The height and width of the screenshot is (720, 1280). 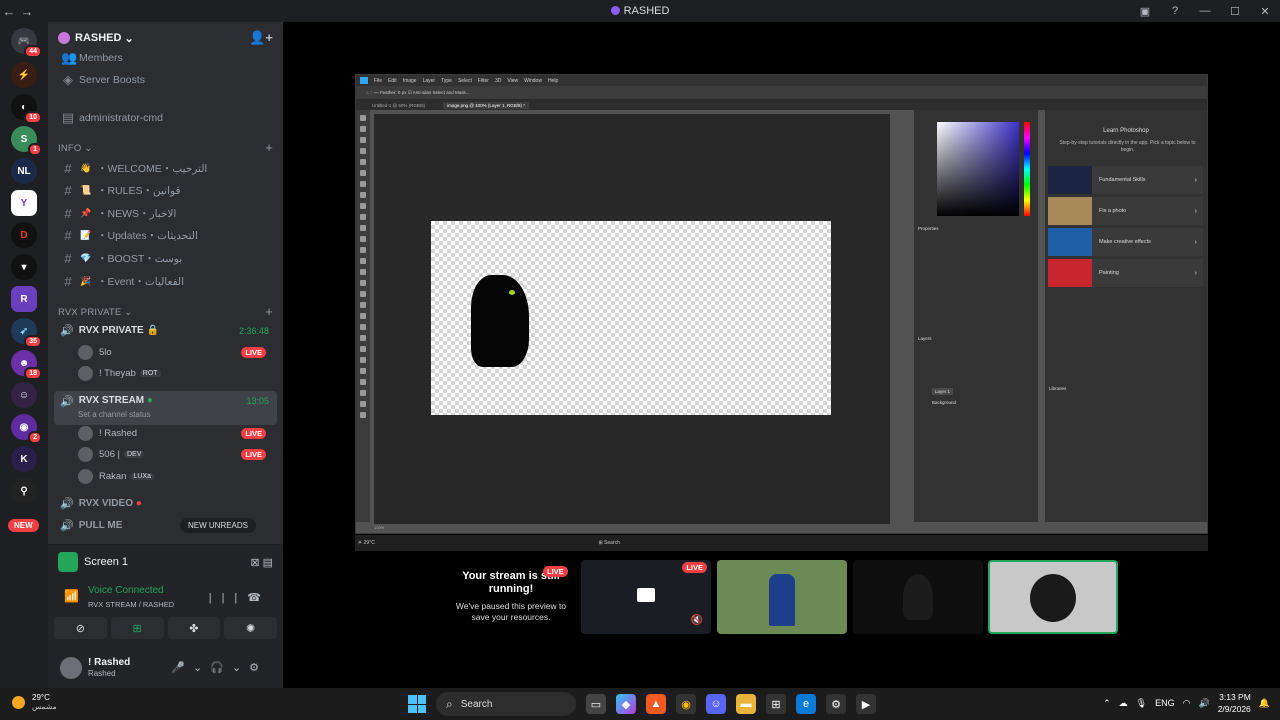 I want to click on inbox-icon: ▣, so click(x=1145, y=11).